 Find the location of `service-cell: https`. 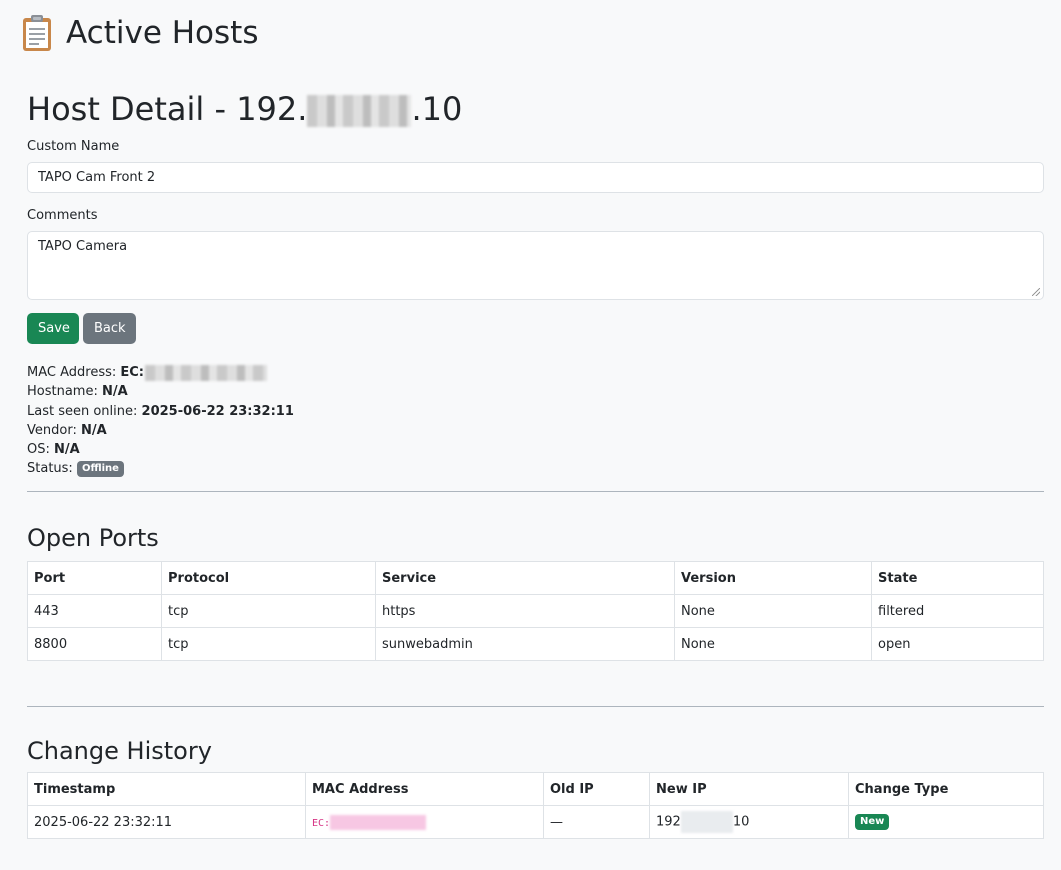

service-cell: https is located at coordinates (525, 611).